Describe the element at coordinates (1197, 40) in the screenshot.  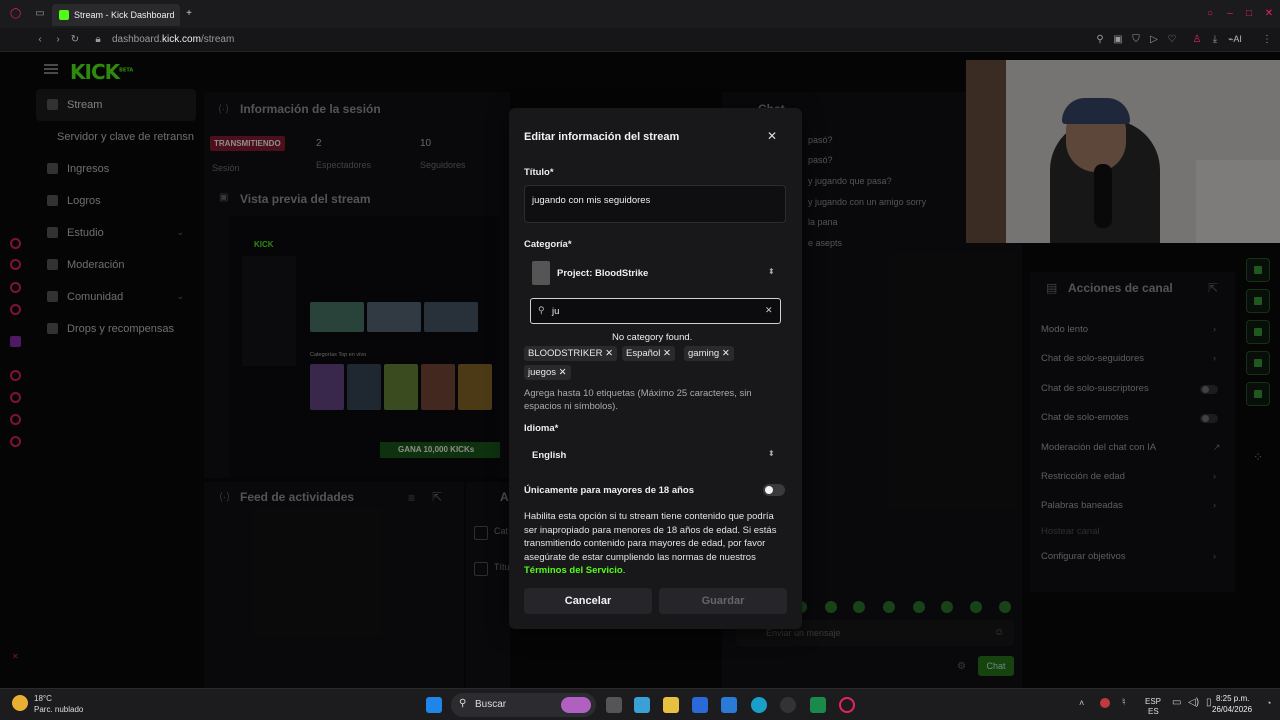
I see `profile-icon: ♙` at that location.